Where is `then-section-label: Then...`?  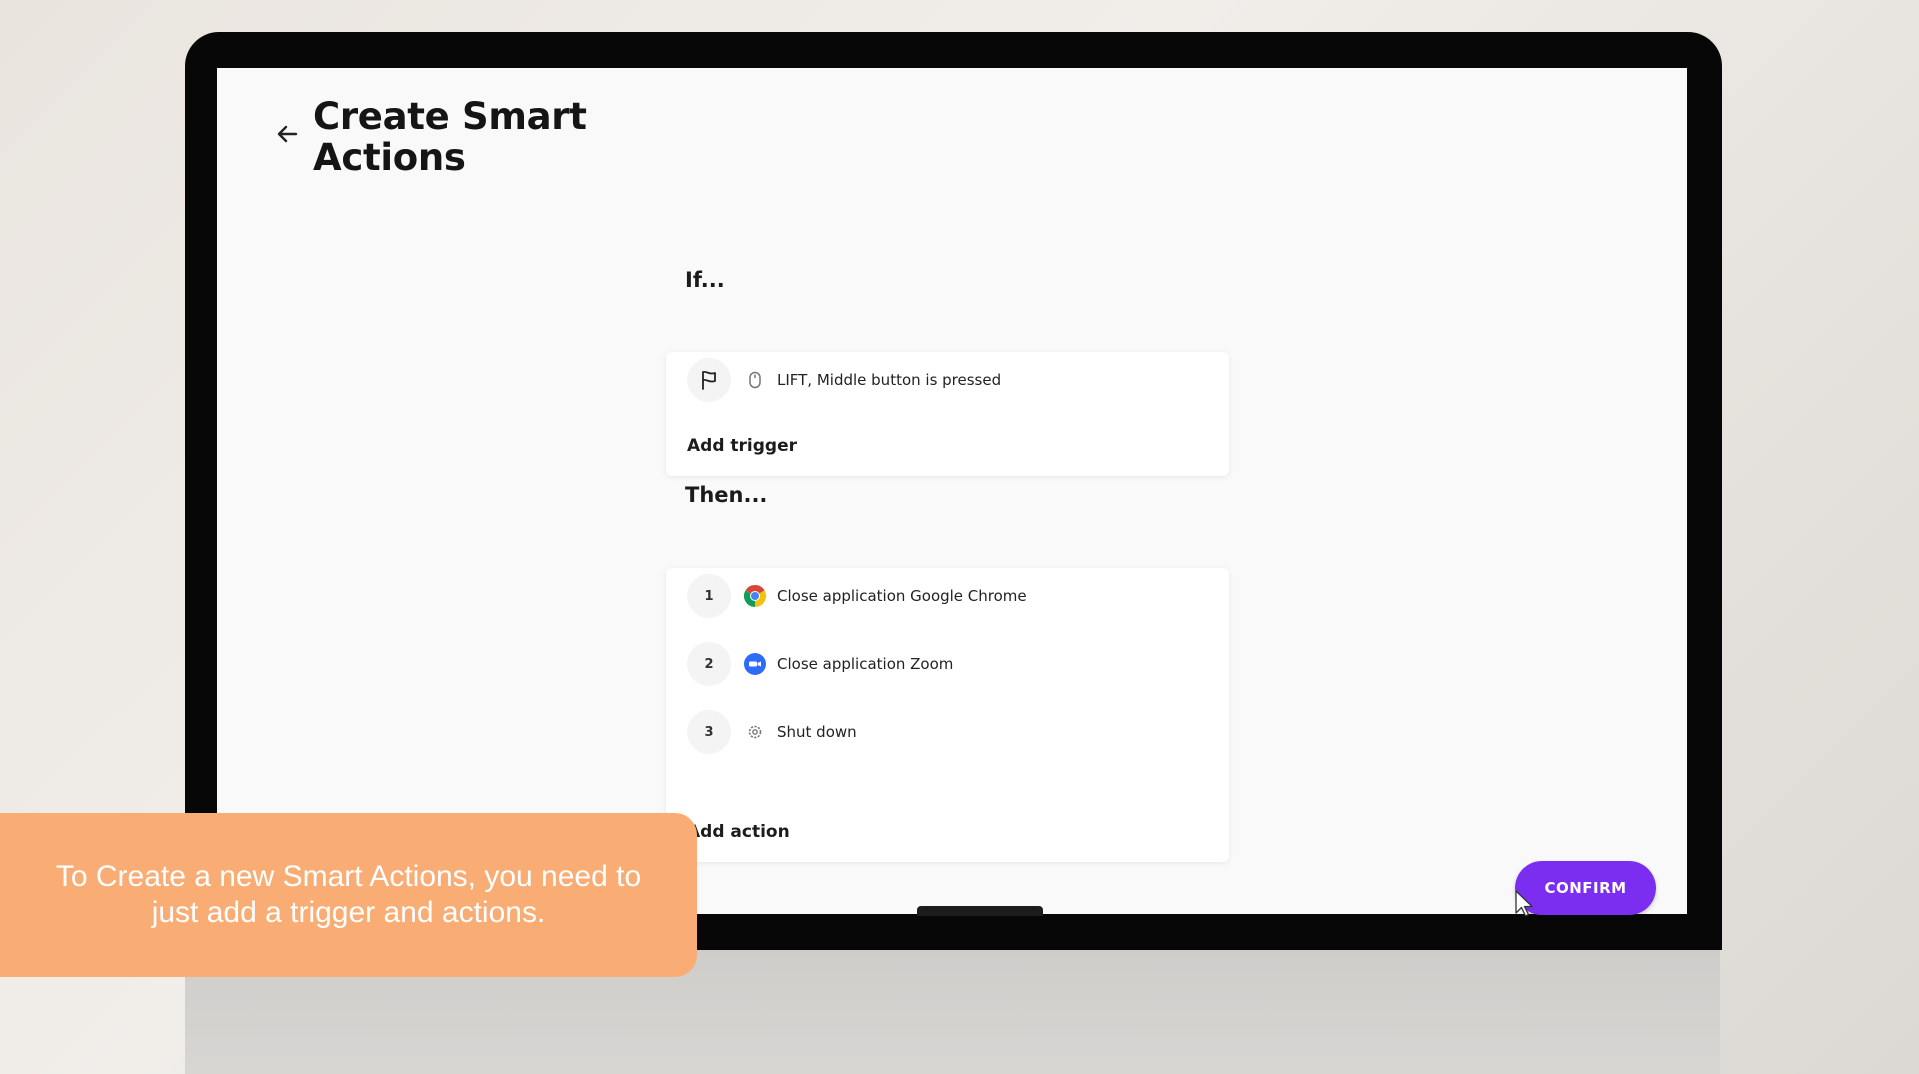 then-section-label: Then... is located at coordinates (726, 495).